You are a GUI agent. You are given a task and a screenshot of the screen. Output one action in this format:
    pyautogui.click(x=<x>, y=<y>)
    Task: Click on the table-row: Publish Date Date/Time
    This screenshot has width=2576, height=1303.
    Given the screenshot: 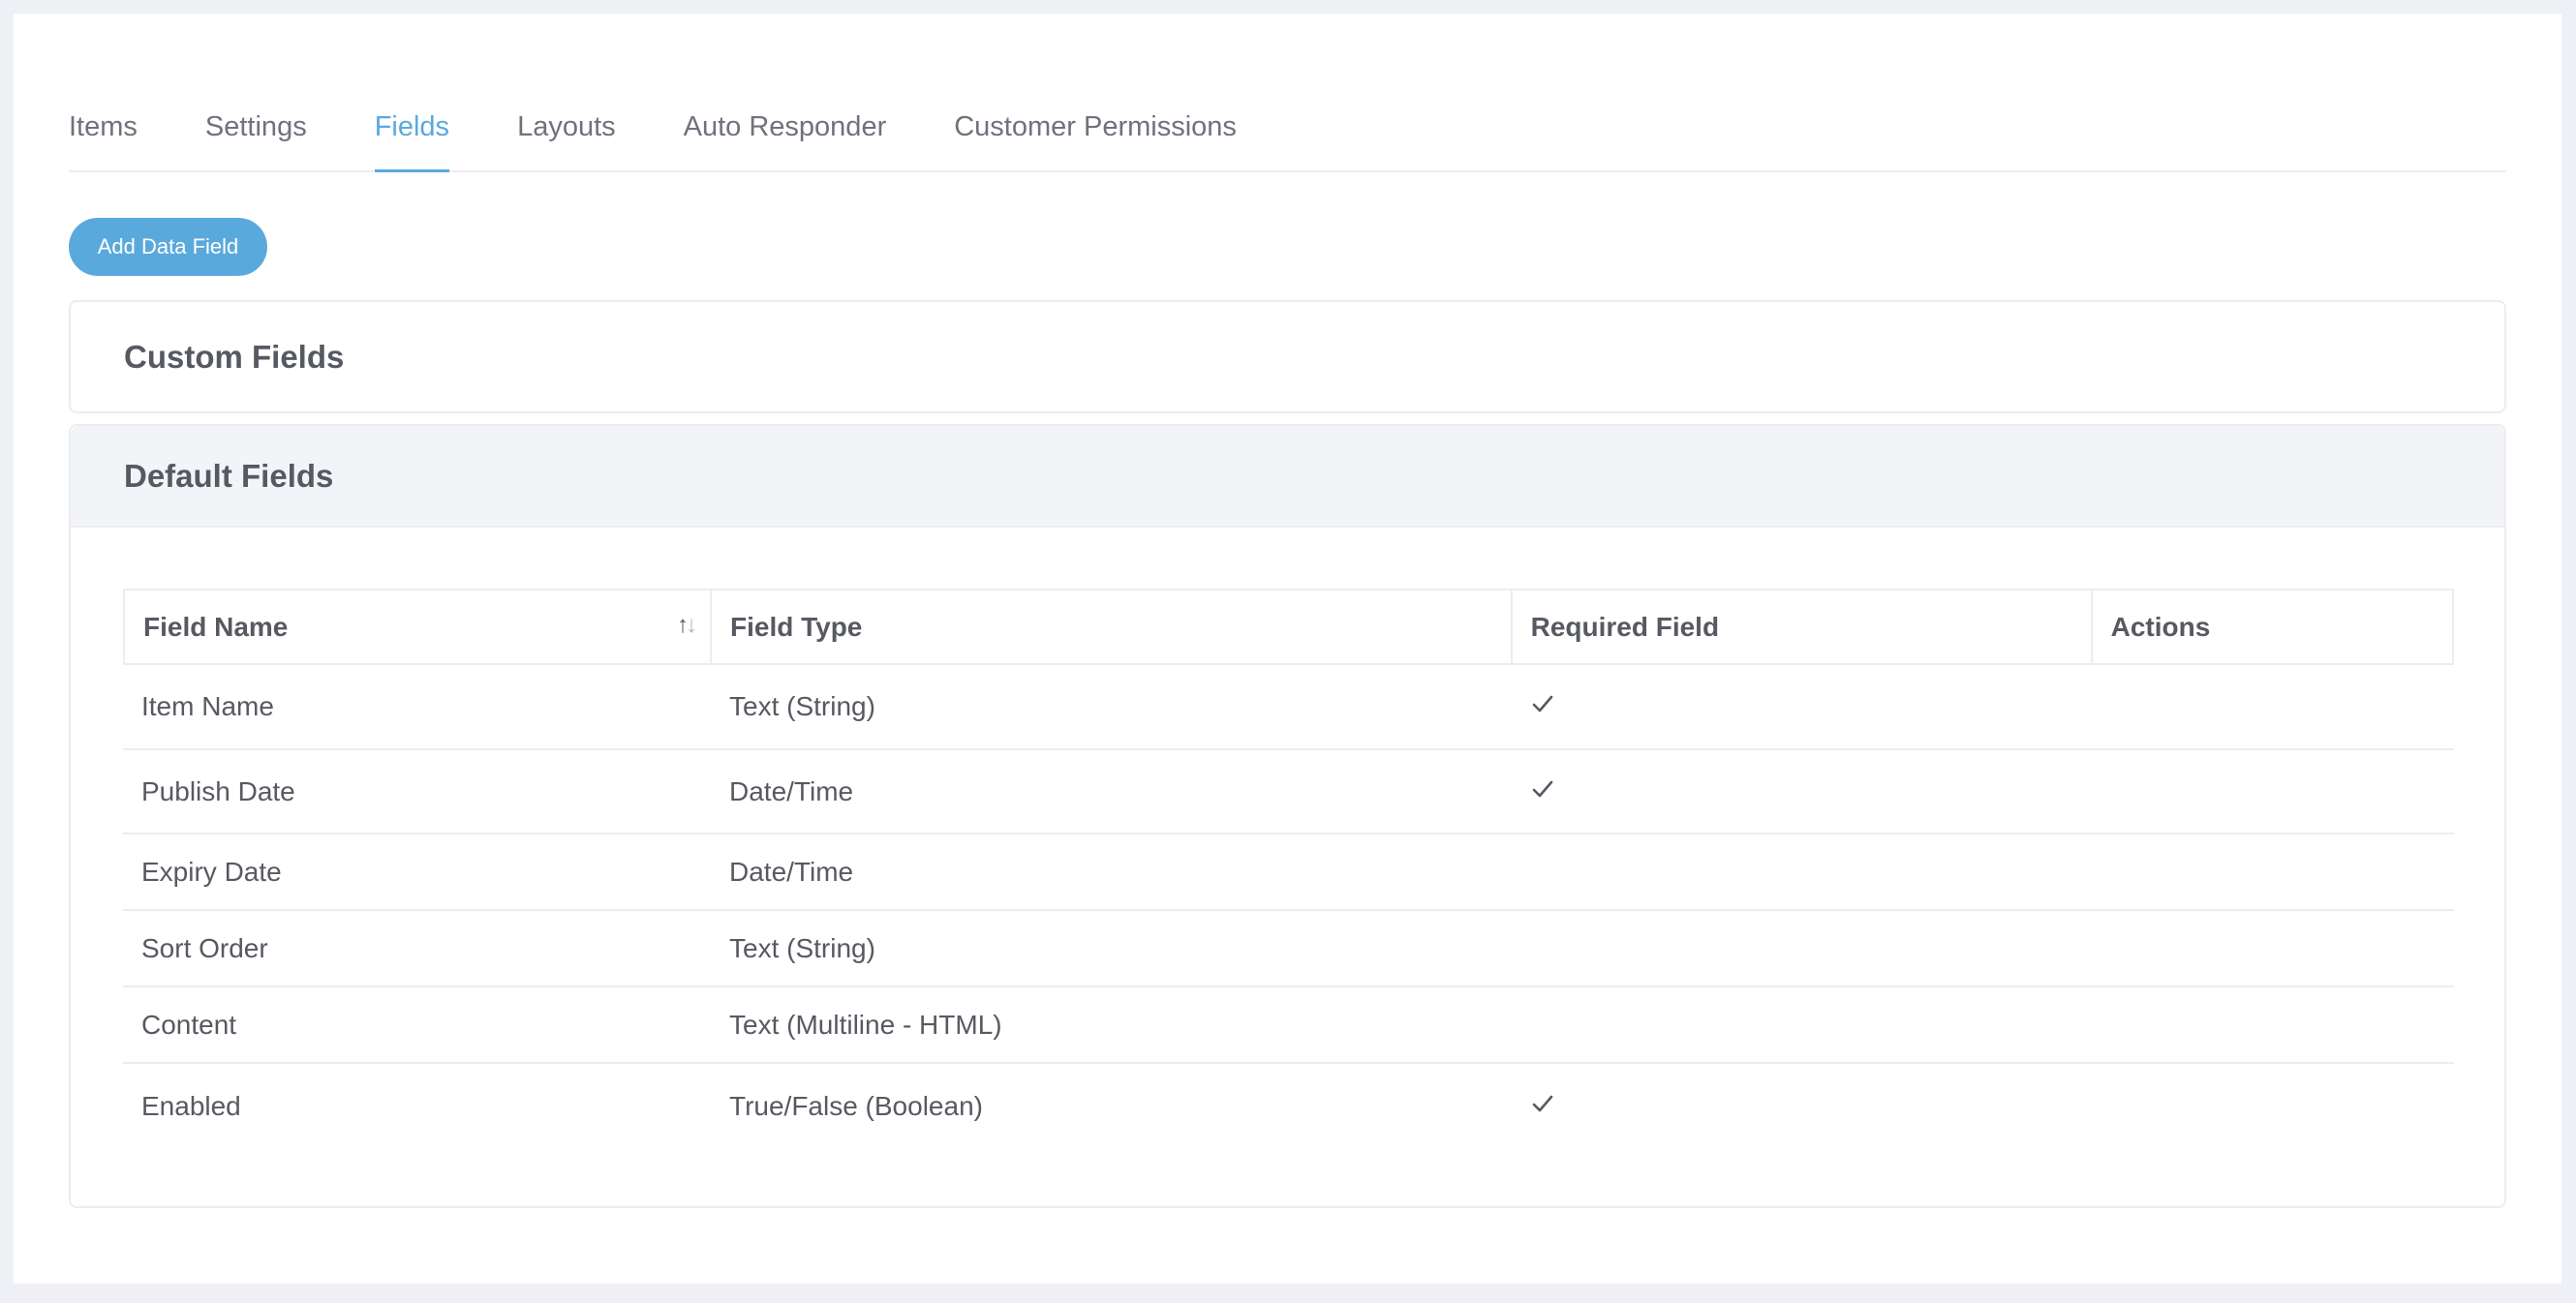 What is the action you would take?
    pyautogui.click(x=1288, y=792)
    